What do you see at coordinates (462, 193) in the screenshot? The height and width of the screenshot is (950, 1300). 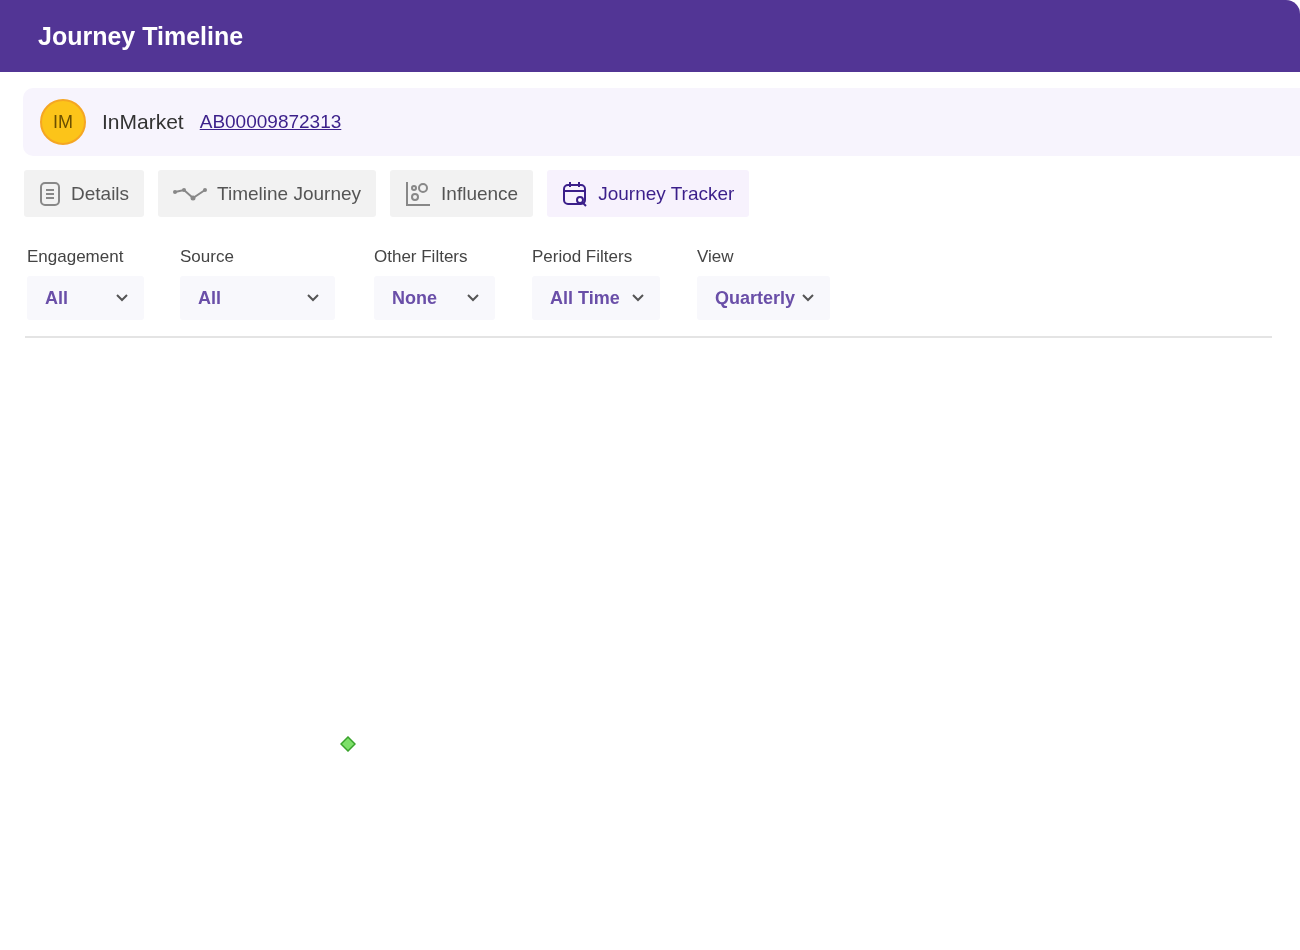 I see `tab: Influence` at bounding box center [462, 193].